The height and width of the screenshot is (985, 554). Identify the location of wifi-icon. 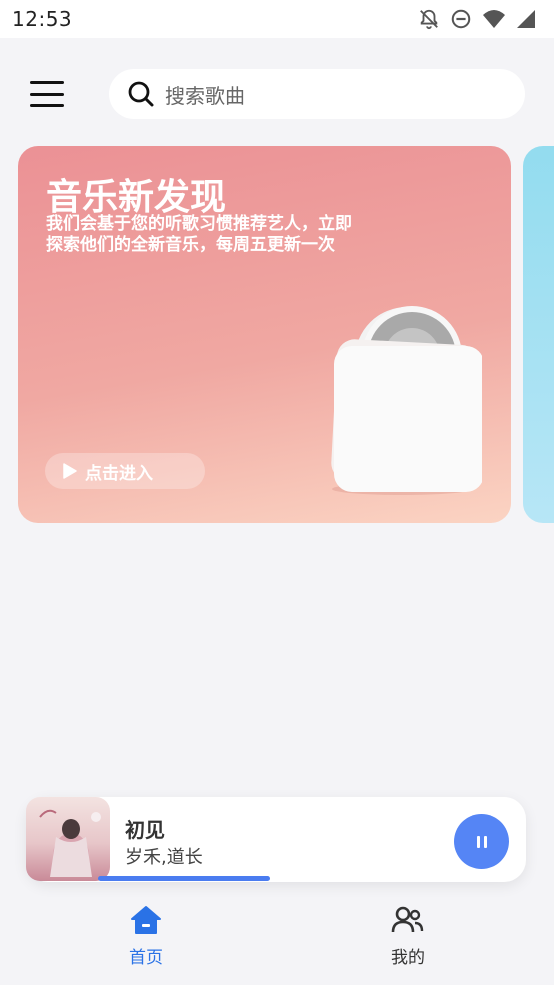
(494, 19).